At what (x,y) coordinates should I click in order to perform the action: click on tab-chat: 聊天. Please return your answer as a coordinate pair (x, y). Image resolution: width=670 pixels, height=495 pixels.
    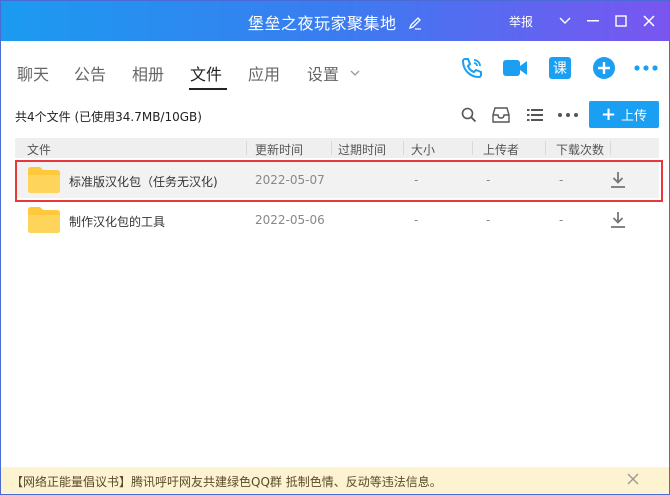
    Looking at the image, I should click on (33, 73).